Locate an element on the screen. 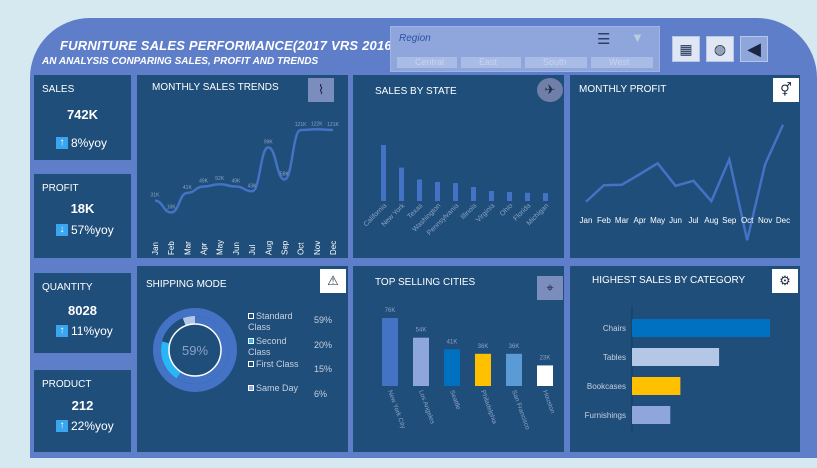  x-tick-label: Ohio is located at coordinates (506, 209).